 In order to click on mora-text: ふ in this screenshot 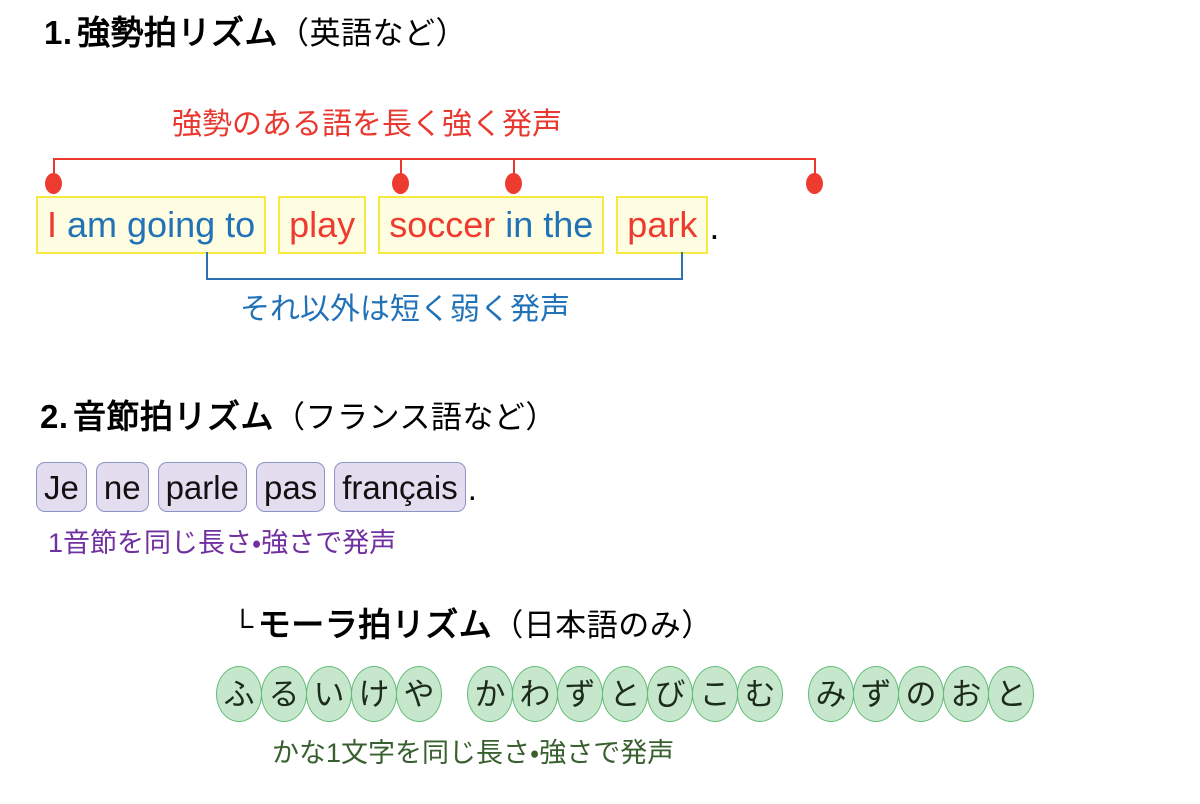, I will do `click(239, 694)`.